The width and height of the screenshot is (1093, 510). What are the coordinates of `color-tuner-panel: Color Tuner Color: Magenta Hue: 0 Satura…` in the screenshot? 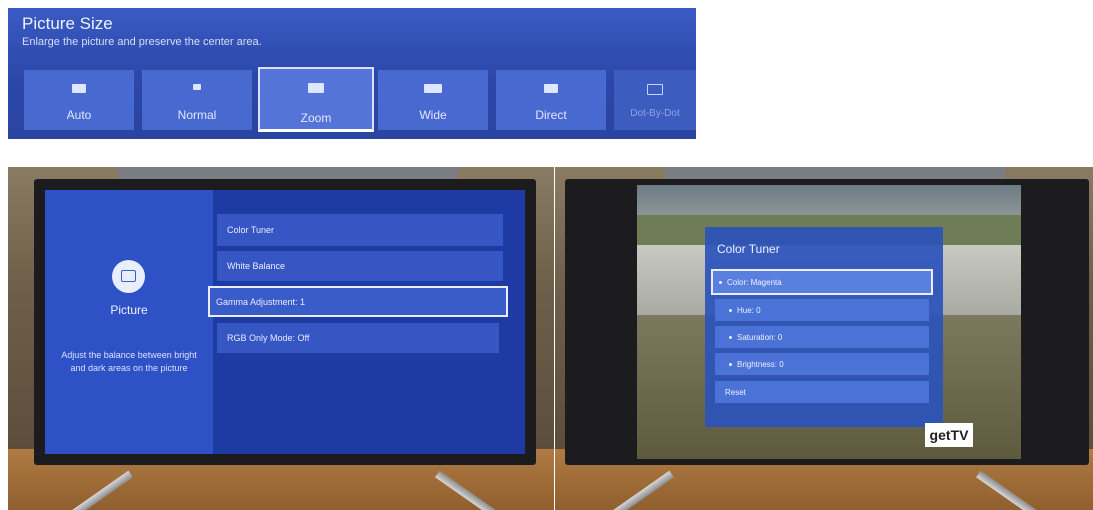 It's located at (824, 327).